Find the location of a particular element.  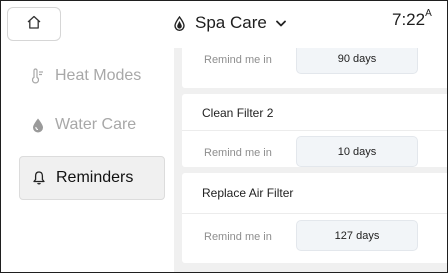

sidebar-item-heat-modes: Heat Modes is located at coordinates (92, 76).